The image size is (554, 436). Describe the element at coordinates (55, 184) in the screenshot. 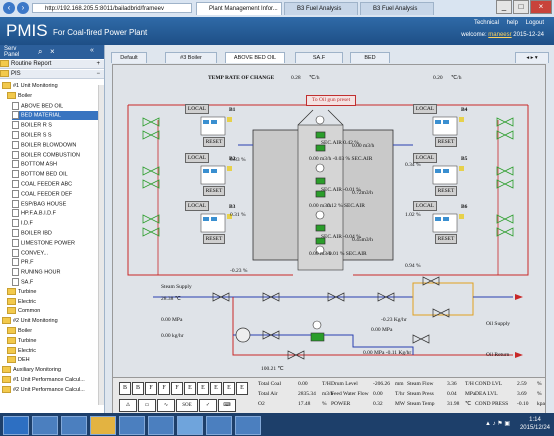

I see `tree-item: COAL FEEDER ABC` at that location.